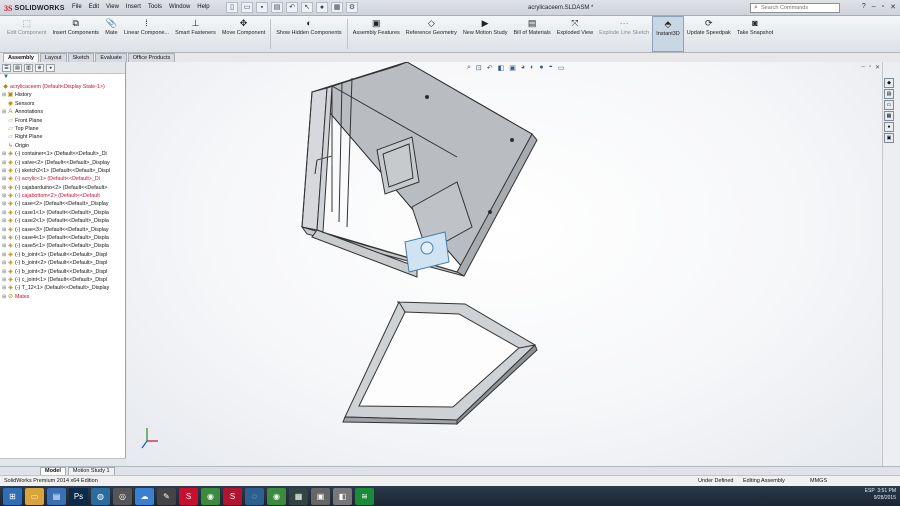 Image resolution: width=900 pixels, height=506 pixels. I want to click on minimize-icon: –, so click(874, 7).